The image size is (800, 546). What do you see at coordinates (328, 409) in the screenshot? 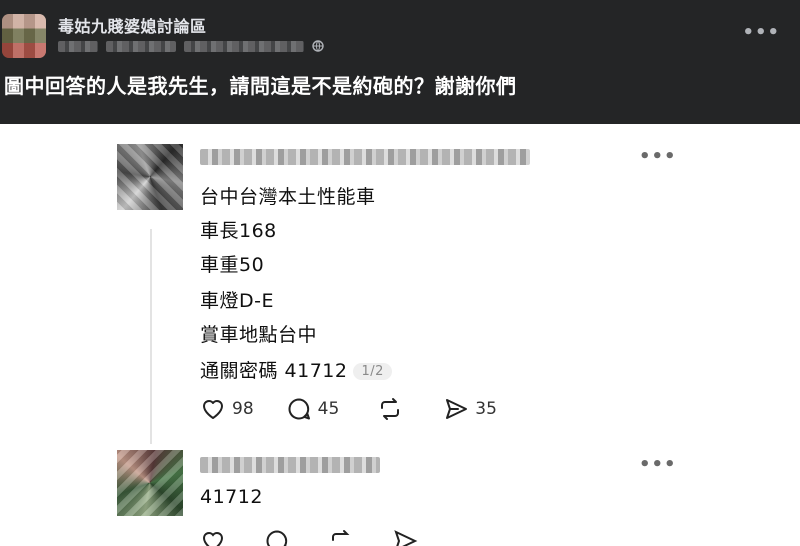
I see `comment-count: 45` at bounding box center [328, 409].